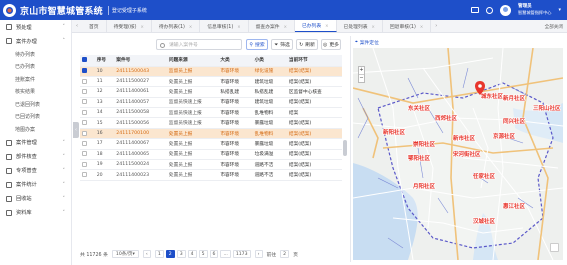  I want to click on table-cell-case: 24111500058, so click(140, 113).